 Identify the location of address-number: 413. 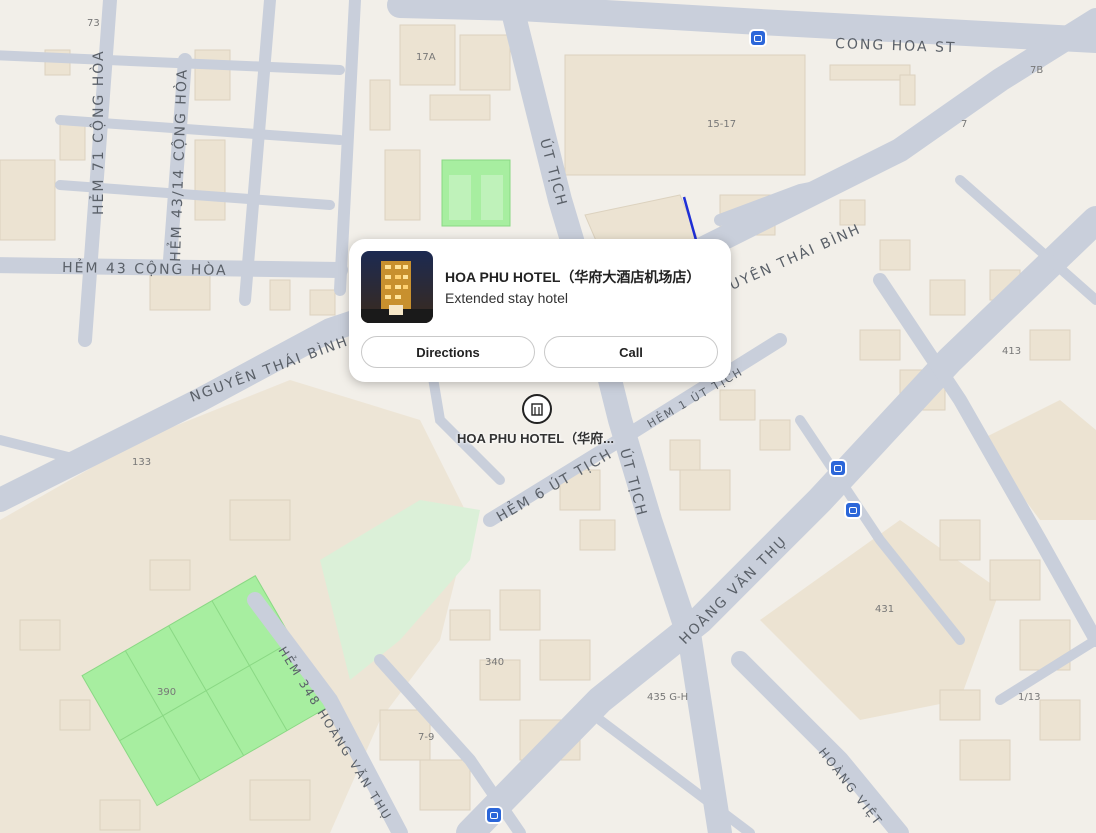
(1011, 351).